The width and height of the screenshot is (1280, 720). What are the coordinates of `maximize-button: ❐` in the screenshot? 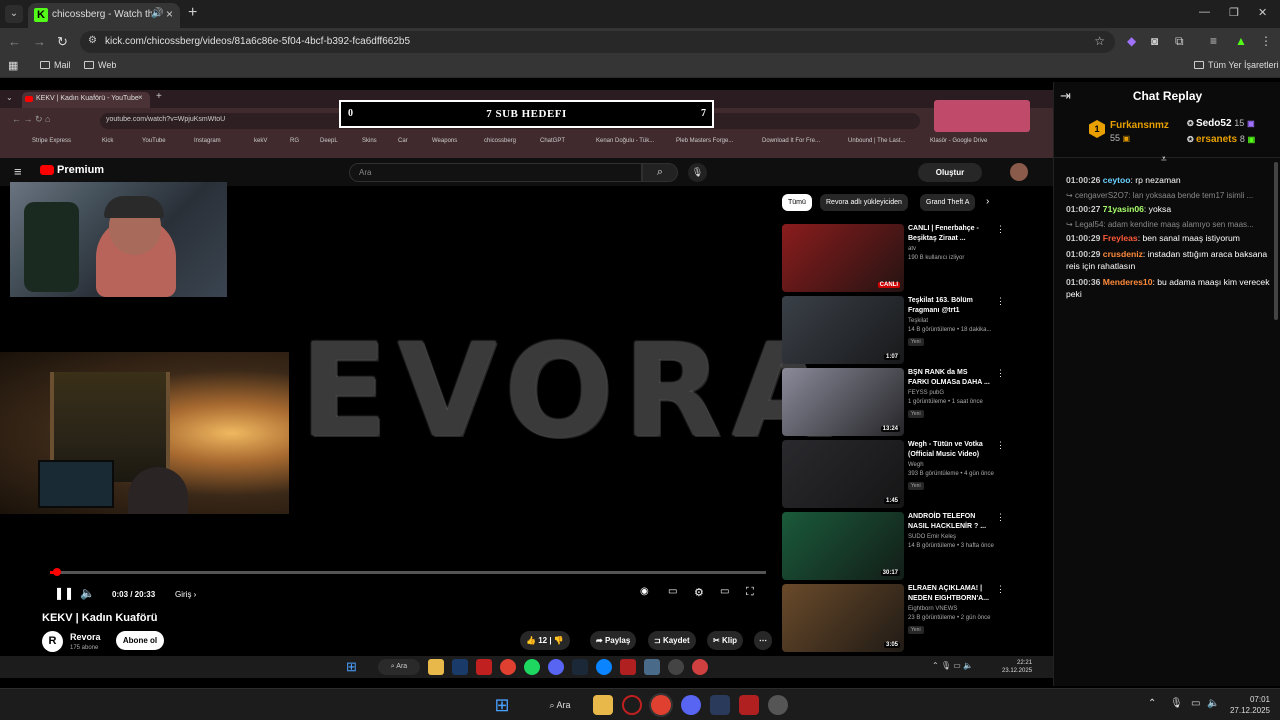 It's located at (1234, 12).